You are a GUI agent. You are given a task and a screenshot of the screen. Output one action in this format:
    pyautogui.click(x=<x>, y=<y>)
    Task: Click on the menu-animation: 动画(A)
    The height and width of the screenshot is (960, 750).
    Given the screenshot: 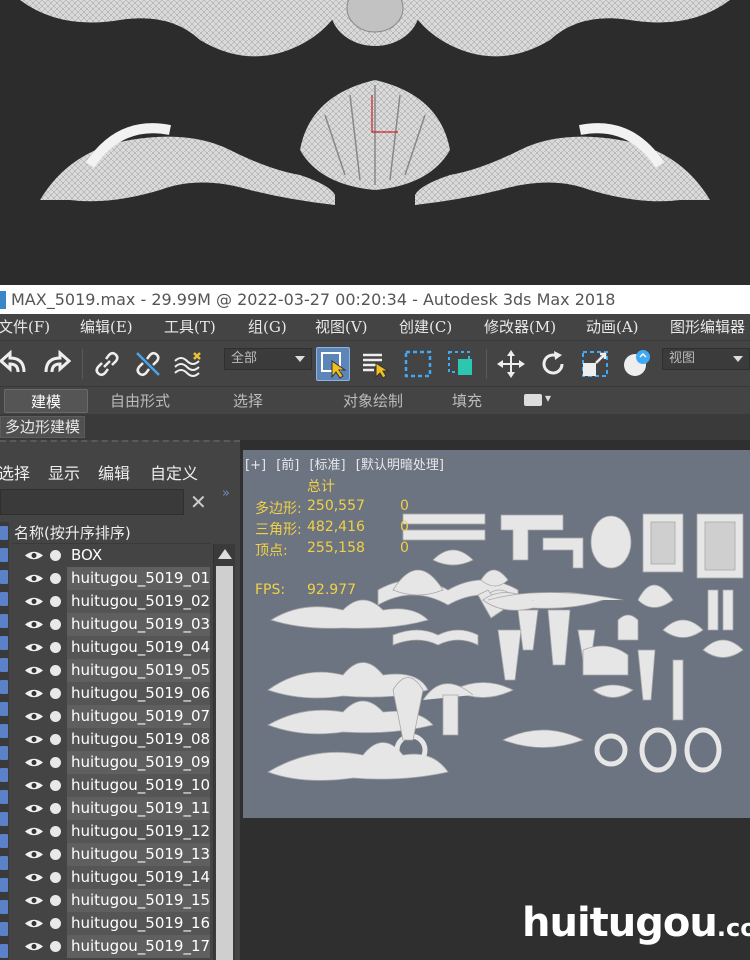 What is the action you would take?
    pyautogui.click(x=612, y=327)
    